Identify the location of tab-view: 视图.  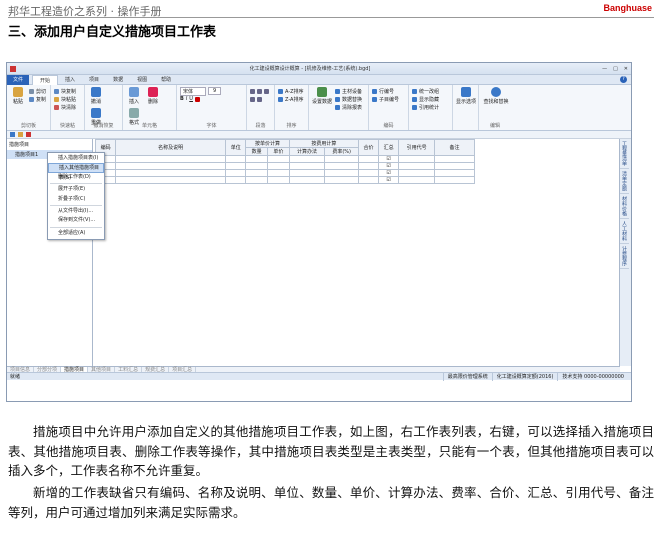
(142, 80).